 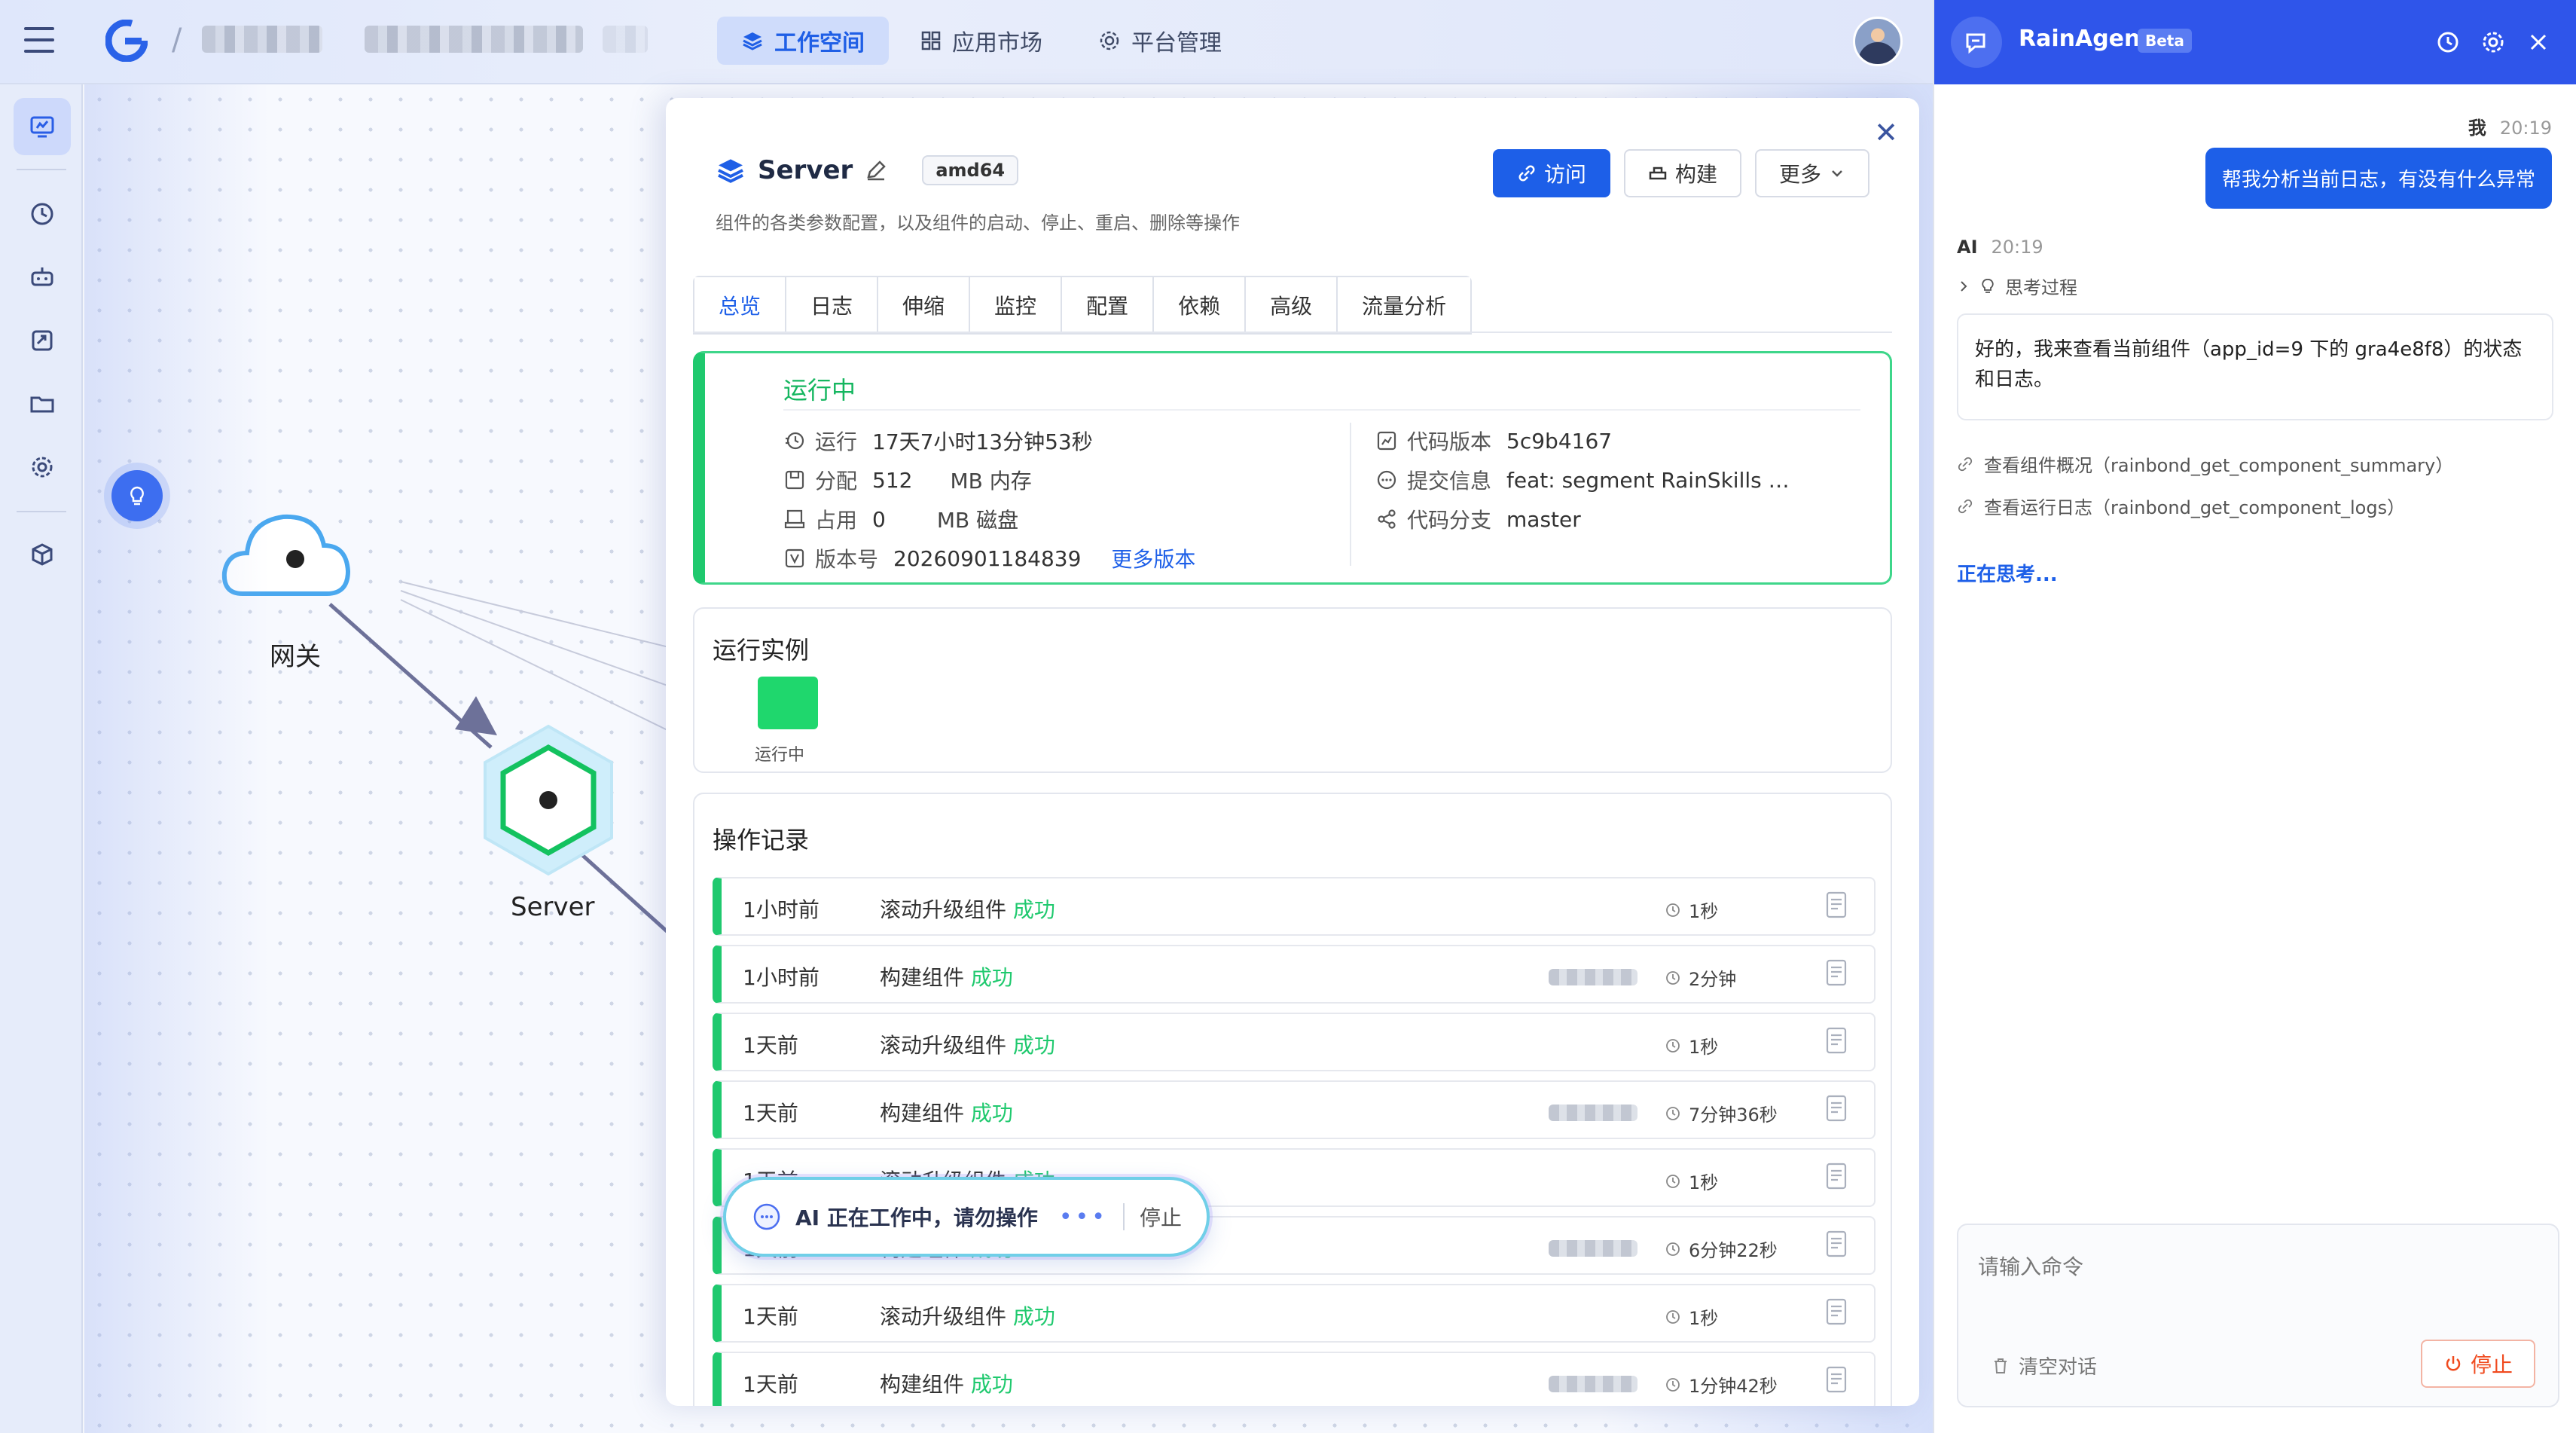 I want to click on monitor-icon, so click(x=42, y=127).